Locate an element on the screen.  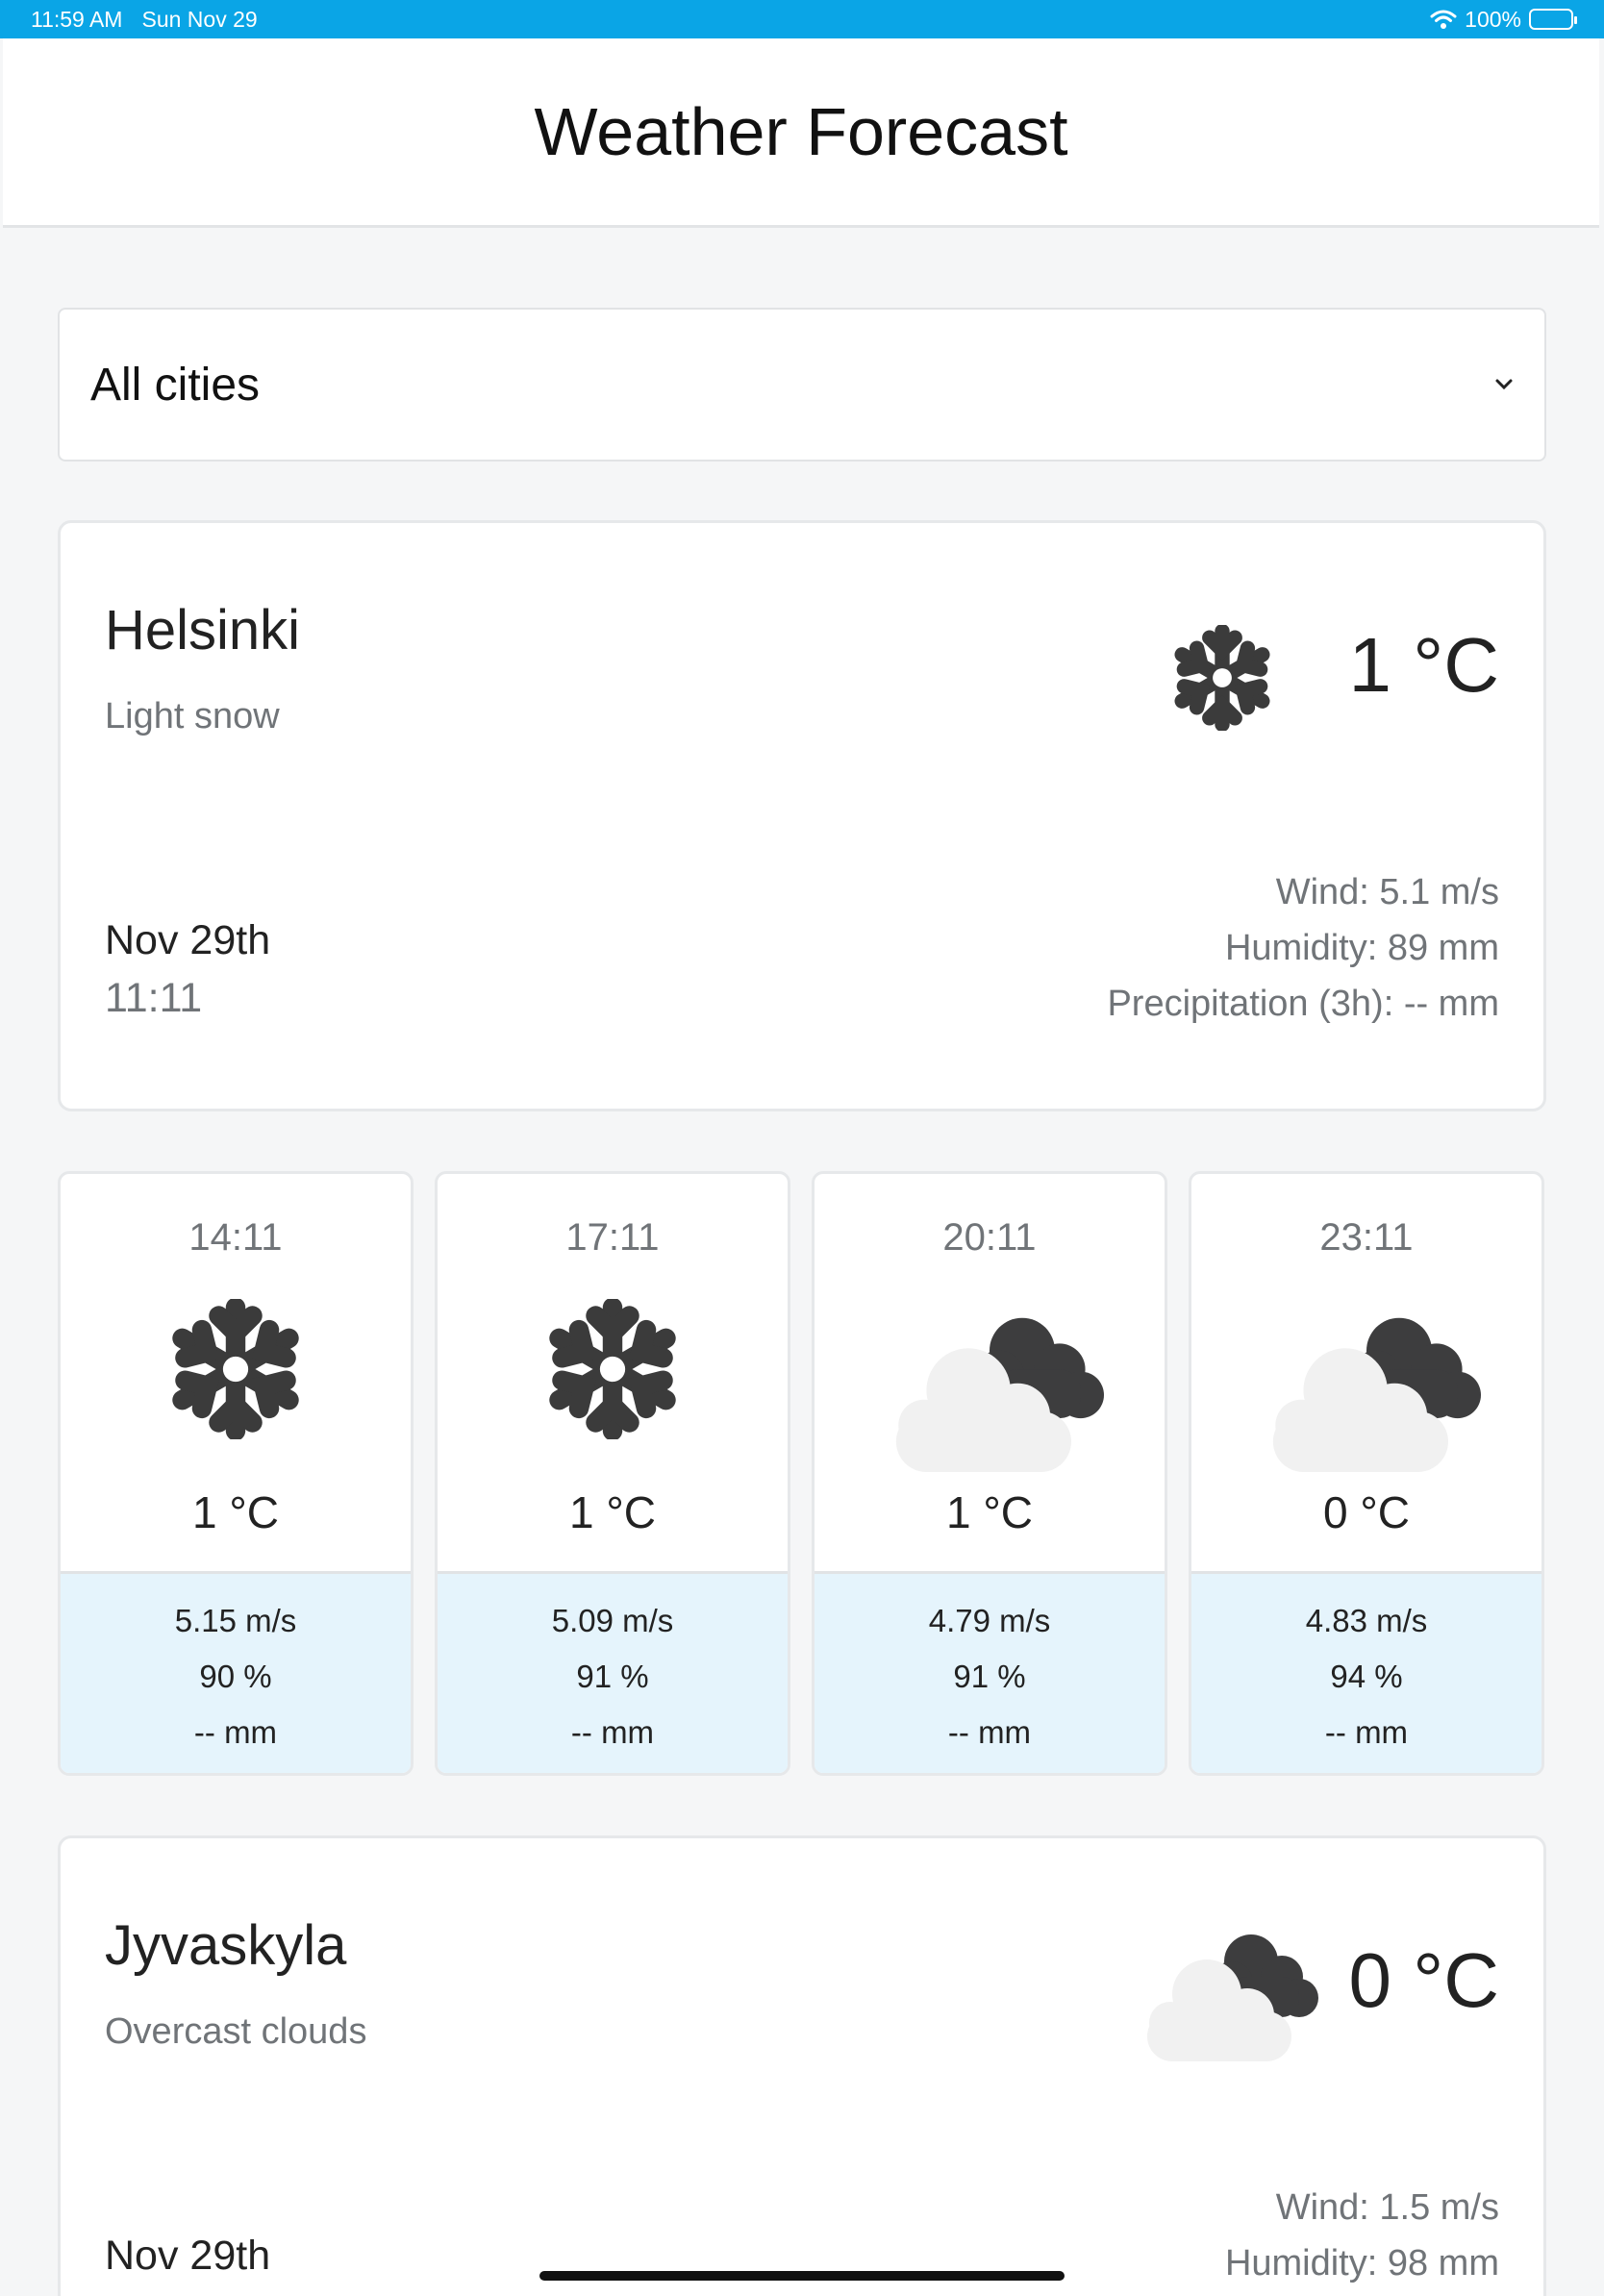
forecast-time: 20:11 is located at coordinates (989, 1237).